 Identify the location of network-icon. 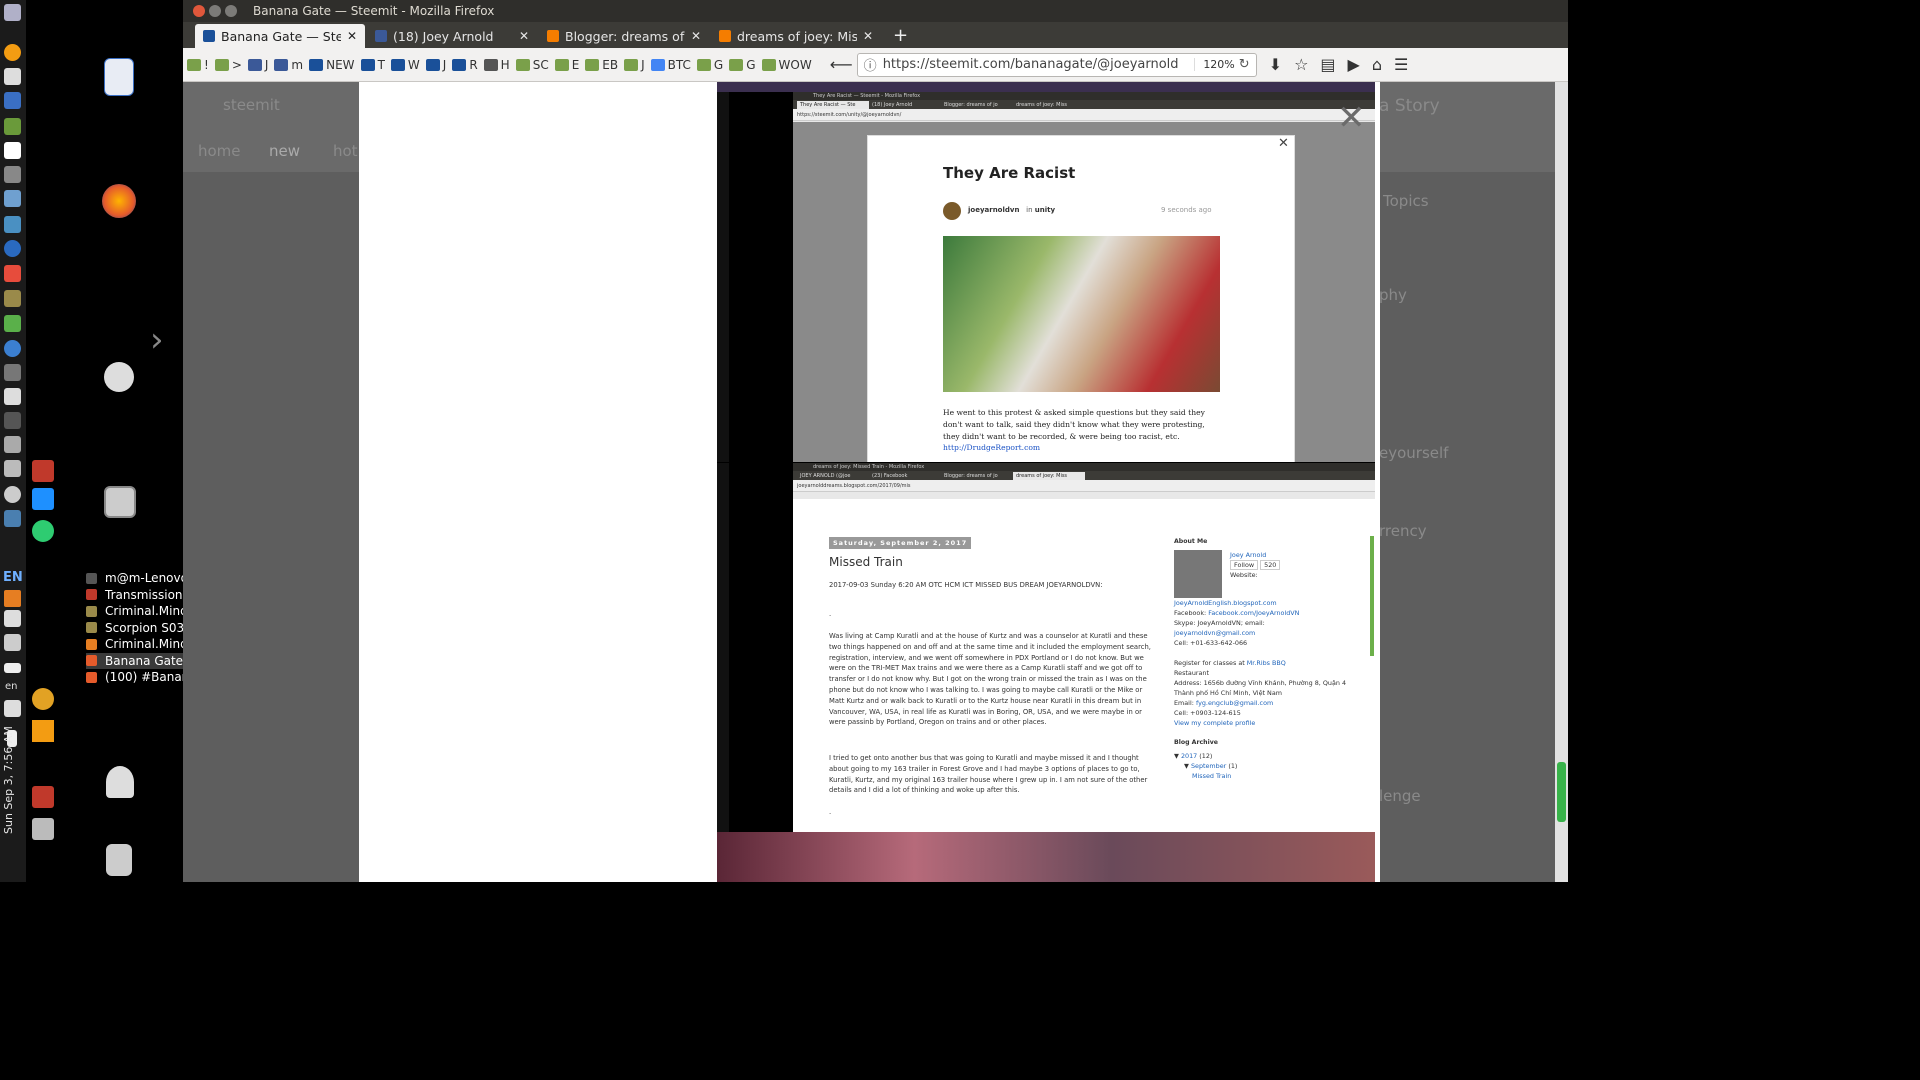
(12, 518).